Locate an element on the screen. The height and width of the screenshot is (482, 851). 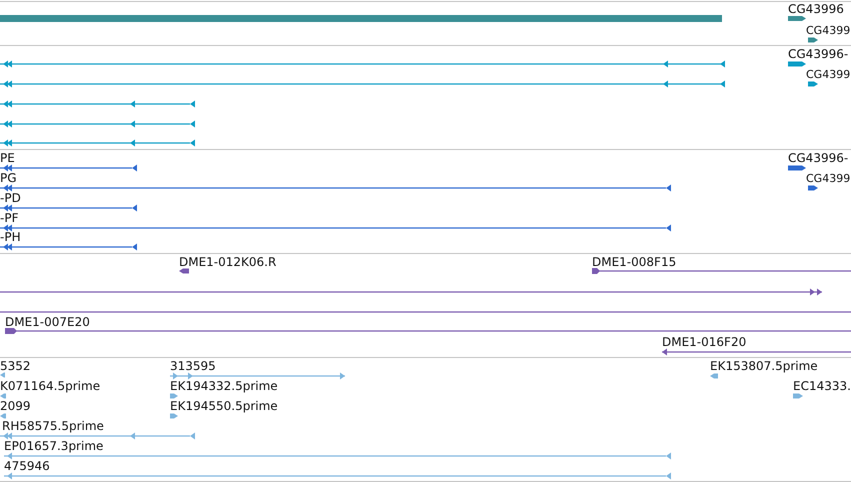
feature-label: 475946 is located at coordinates (27, 466).